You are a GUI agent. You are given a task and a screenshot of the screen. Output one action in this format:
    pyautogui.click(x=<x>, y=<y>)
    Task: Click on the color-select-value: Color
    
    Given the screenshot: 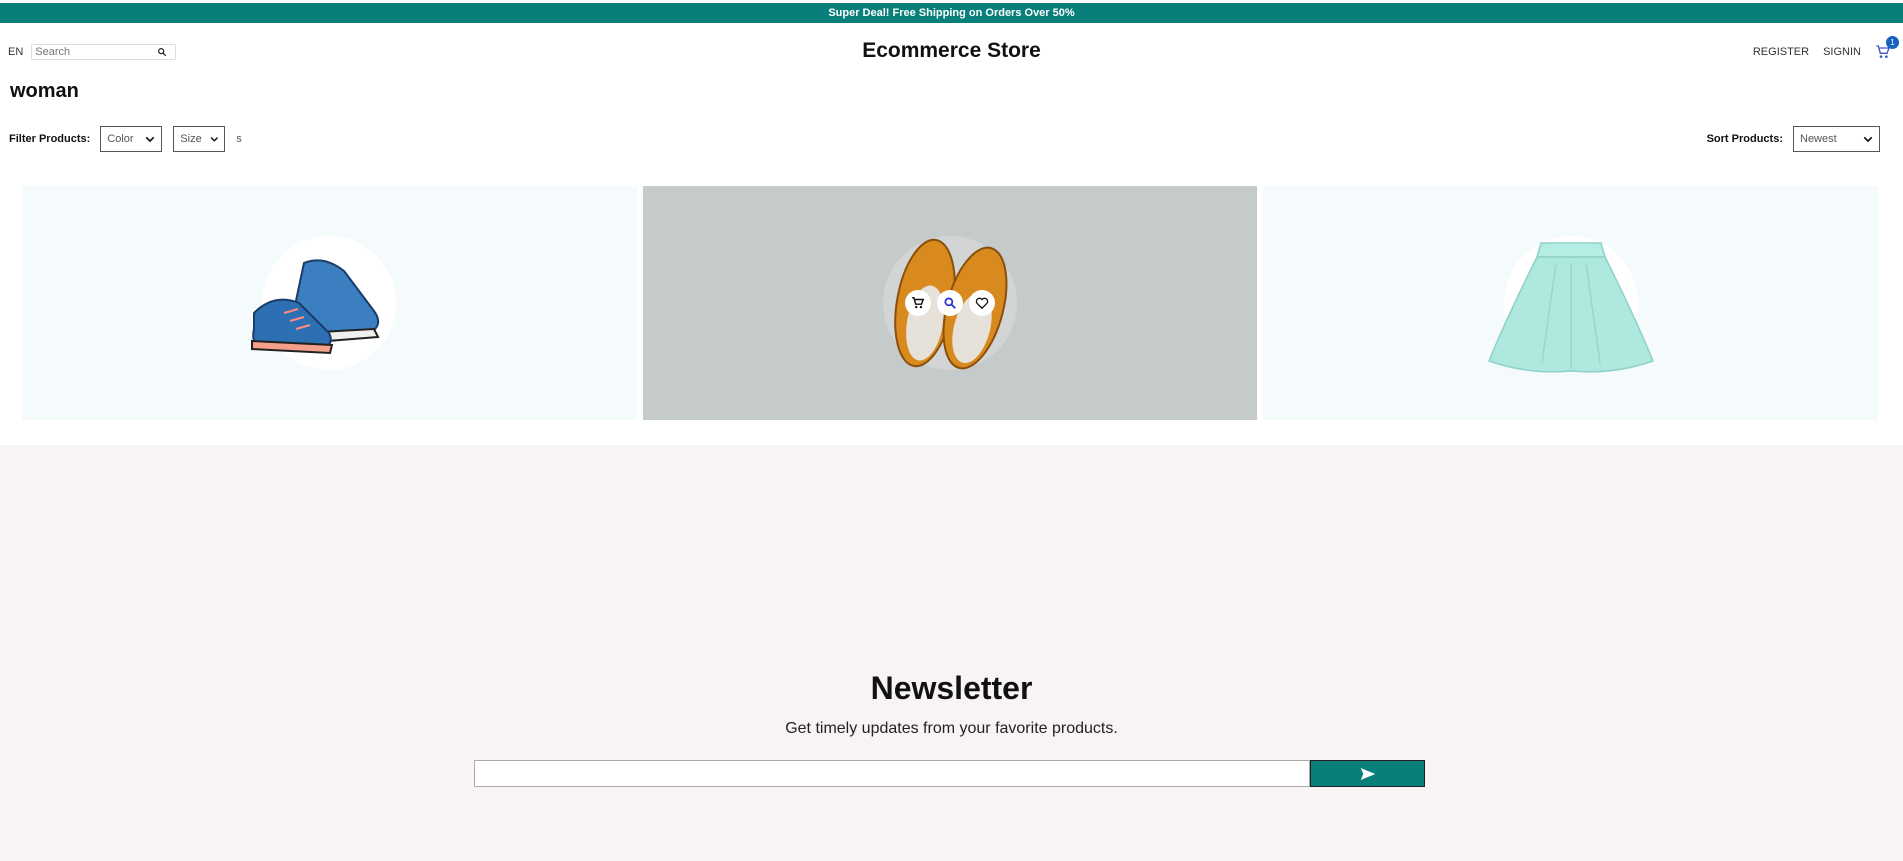 What is the action you would take?
    pyautogui.click(x=120, y=139)
    